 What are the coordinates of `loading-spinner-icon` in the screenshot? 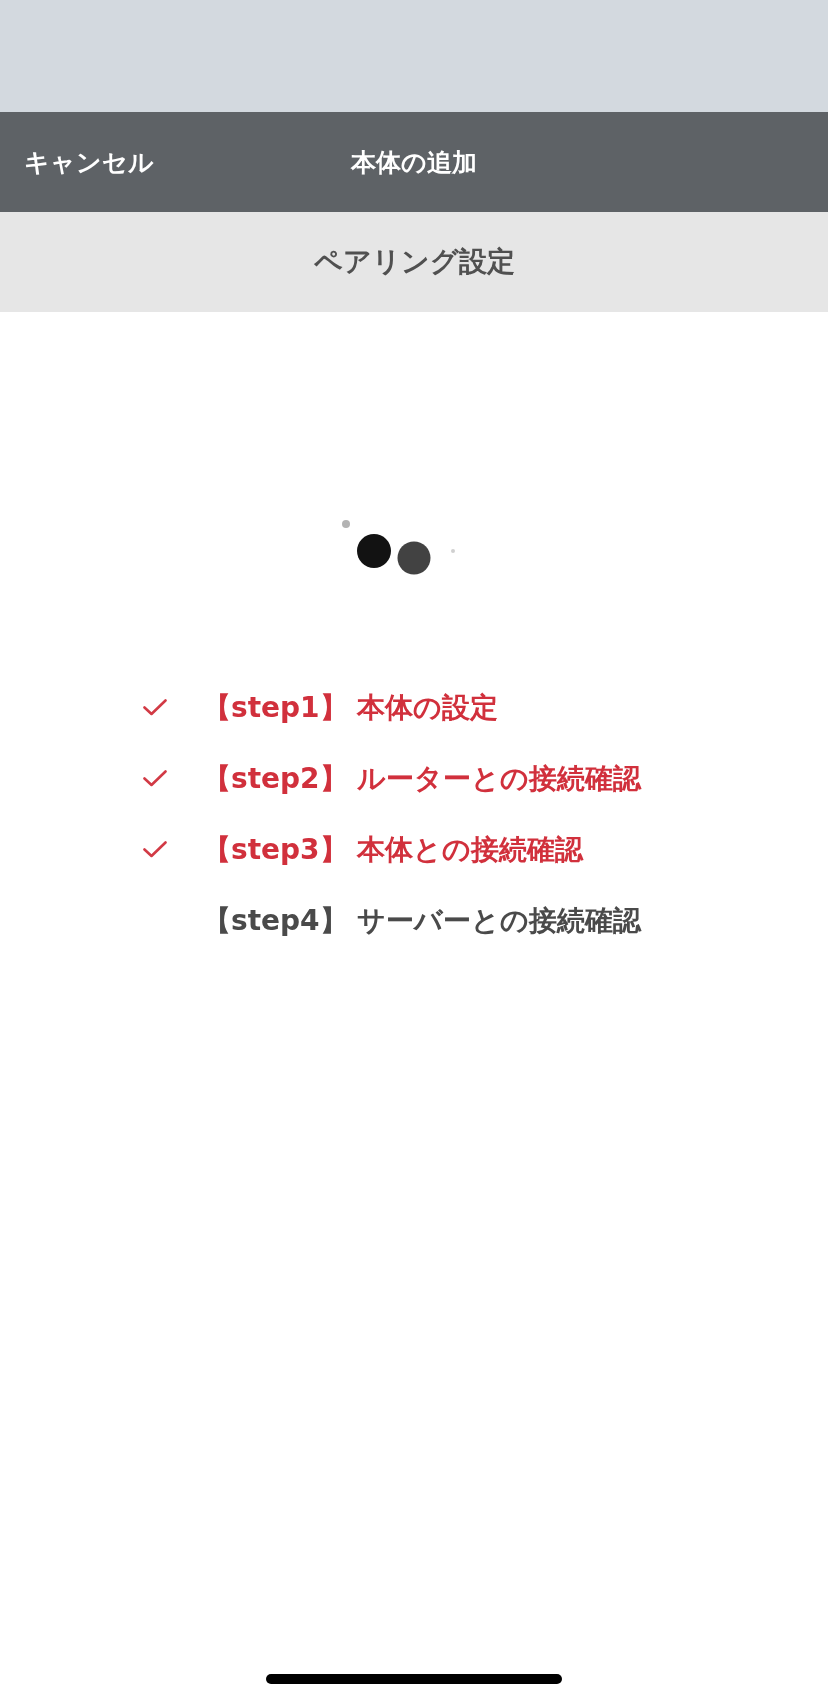 It's located at (399, 548).